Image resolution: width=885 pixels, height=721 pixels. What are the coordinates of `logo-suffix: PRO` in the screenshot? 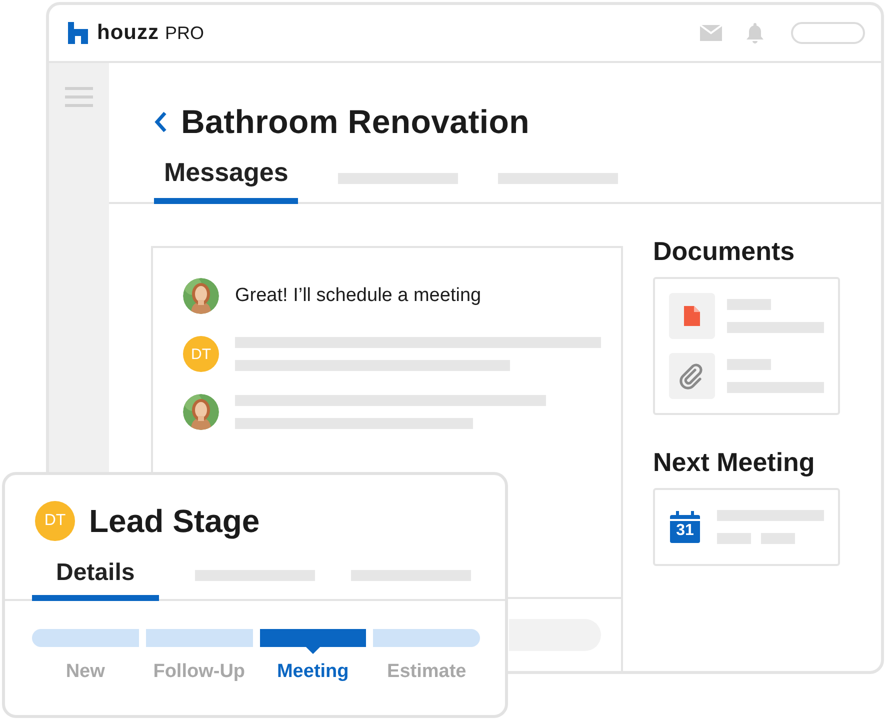 It's located at (184, 33).